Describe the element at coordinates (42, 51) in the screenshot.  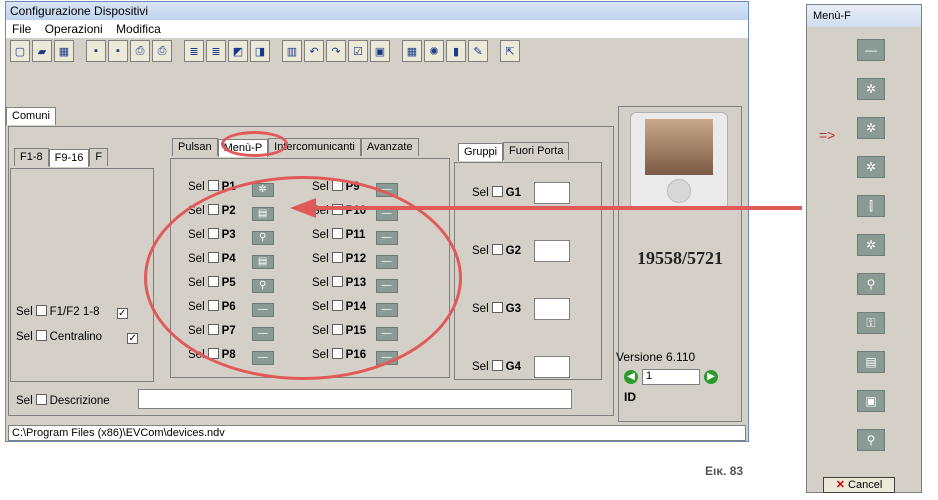
I see `open-icon: ▰` at that location.